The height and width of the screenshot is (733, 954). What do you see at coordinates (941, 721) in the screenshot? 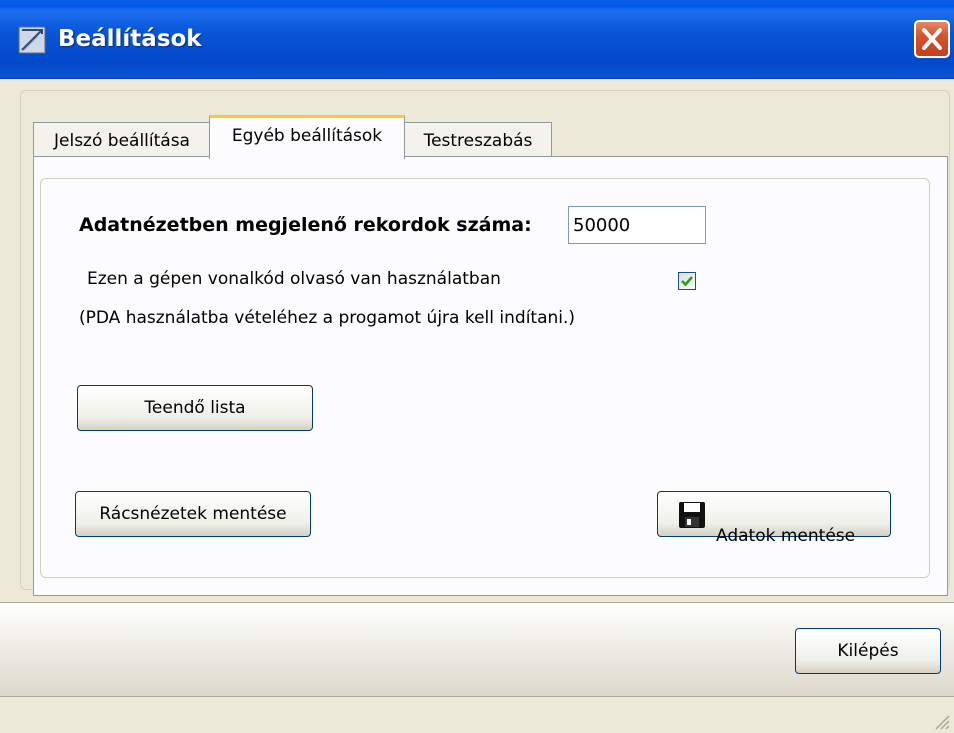
I see `resize-grip-icon` at bounding box center [941, 721].